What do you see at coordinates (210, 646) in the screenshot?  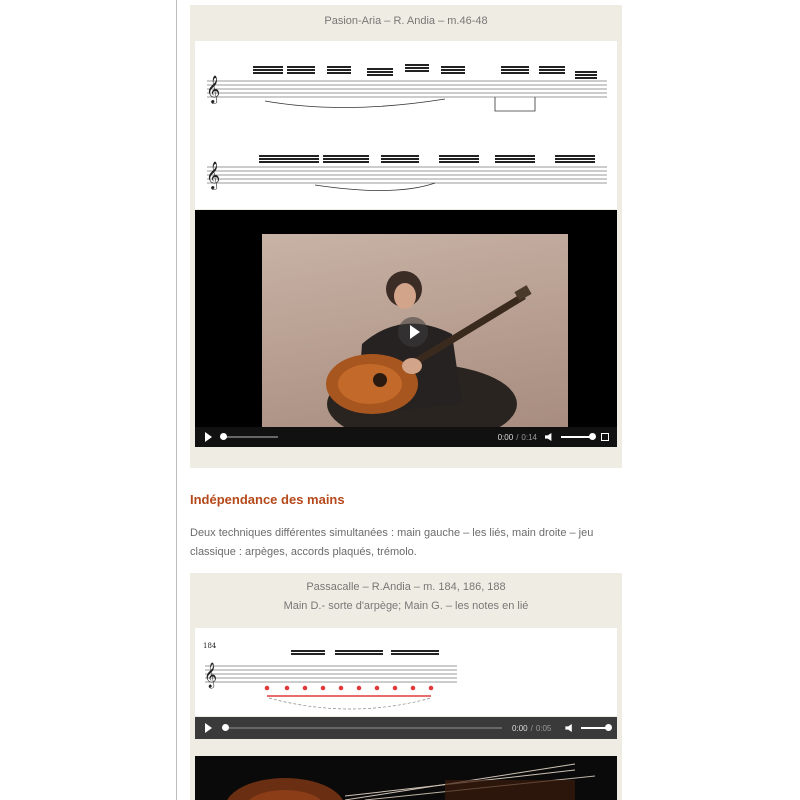 I see `measure-number: 184` at bounding box center [210, 646].